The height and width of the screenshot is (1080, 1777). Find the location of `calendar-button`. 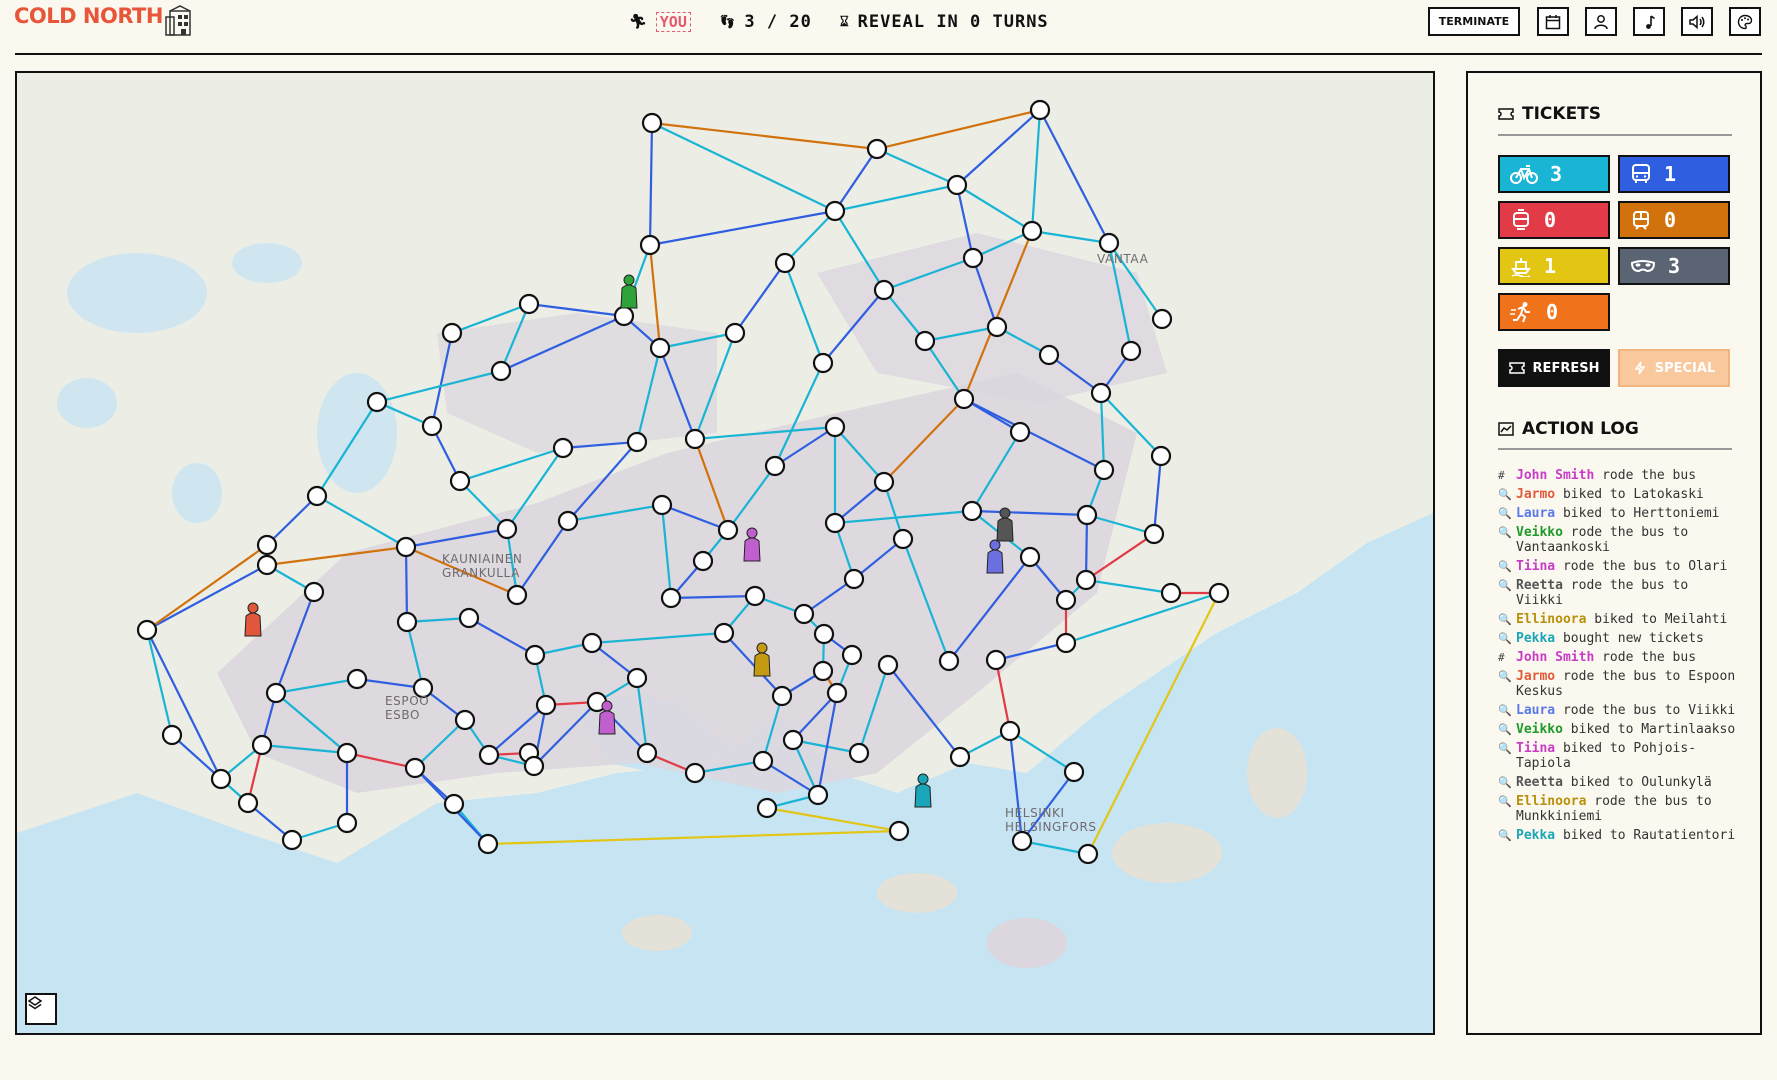

calendar-button is located at coordinates (1553, 21).